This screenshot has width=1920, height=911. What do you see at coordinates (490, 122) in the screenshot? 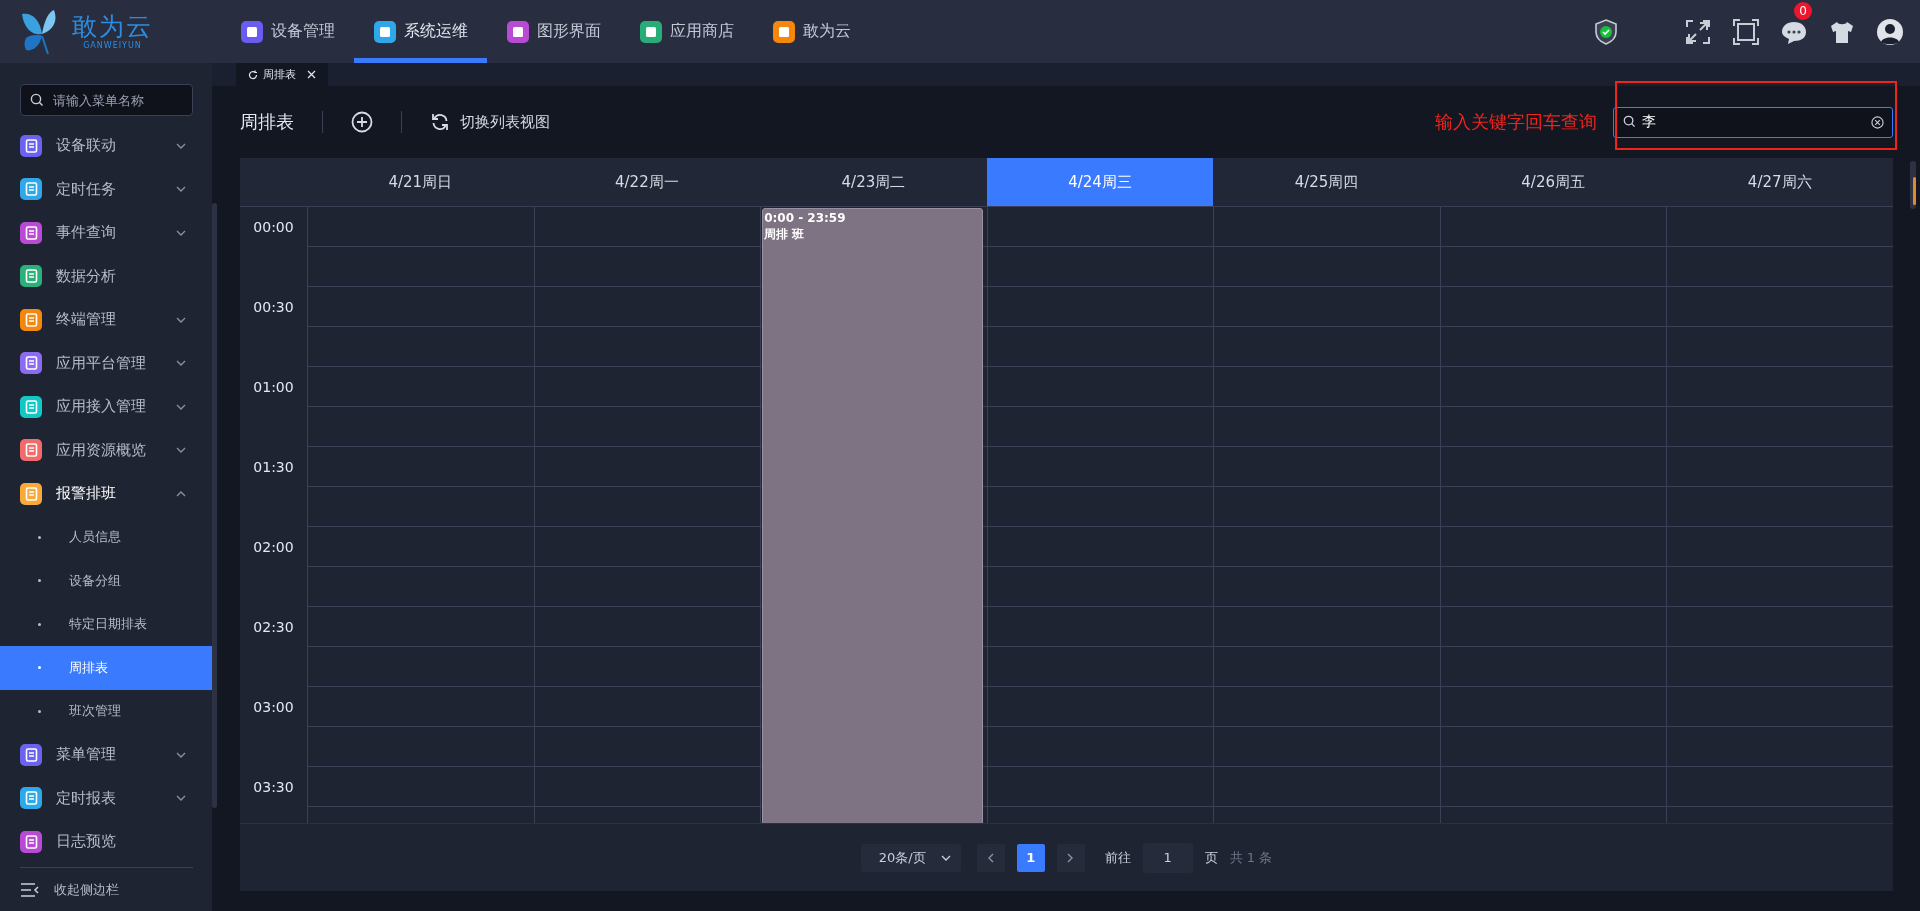
I see `switch-view-button: 切换列表视图` at bounding box center [490, 122].